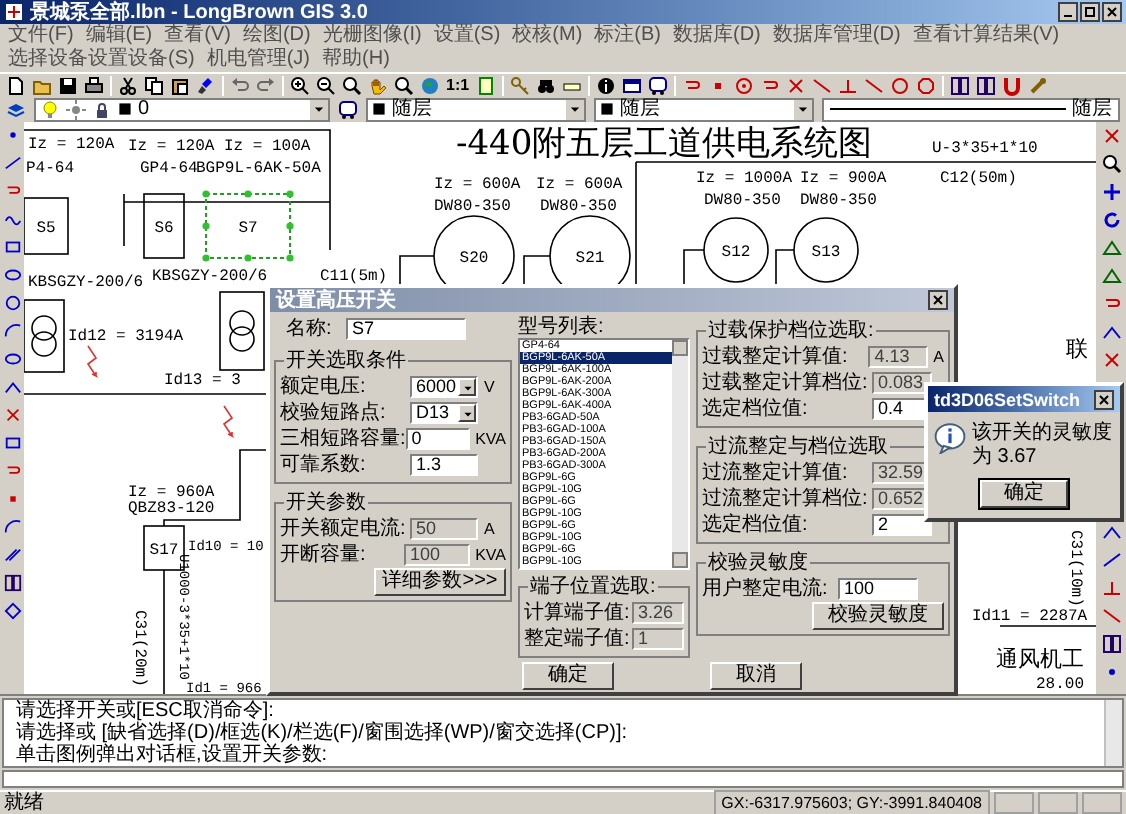  What do you see at coordinates (631, 85) in the screenshot?
I see `window-icon` at bounding box center [631, 85].